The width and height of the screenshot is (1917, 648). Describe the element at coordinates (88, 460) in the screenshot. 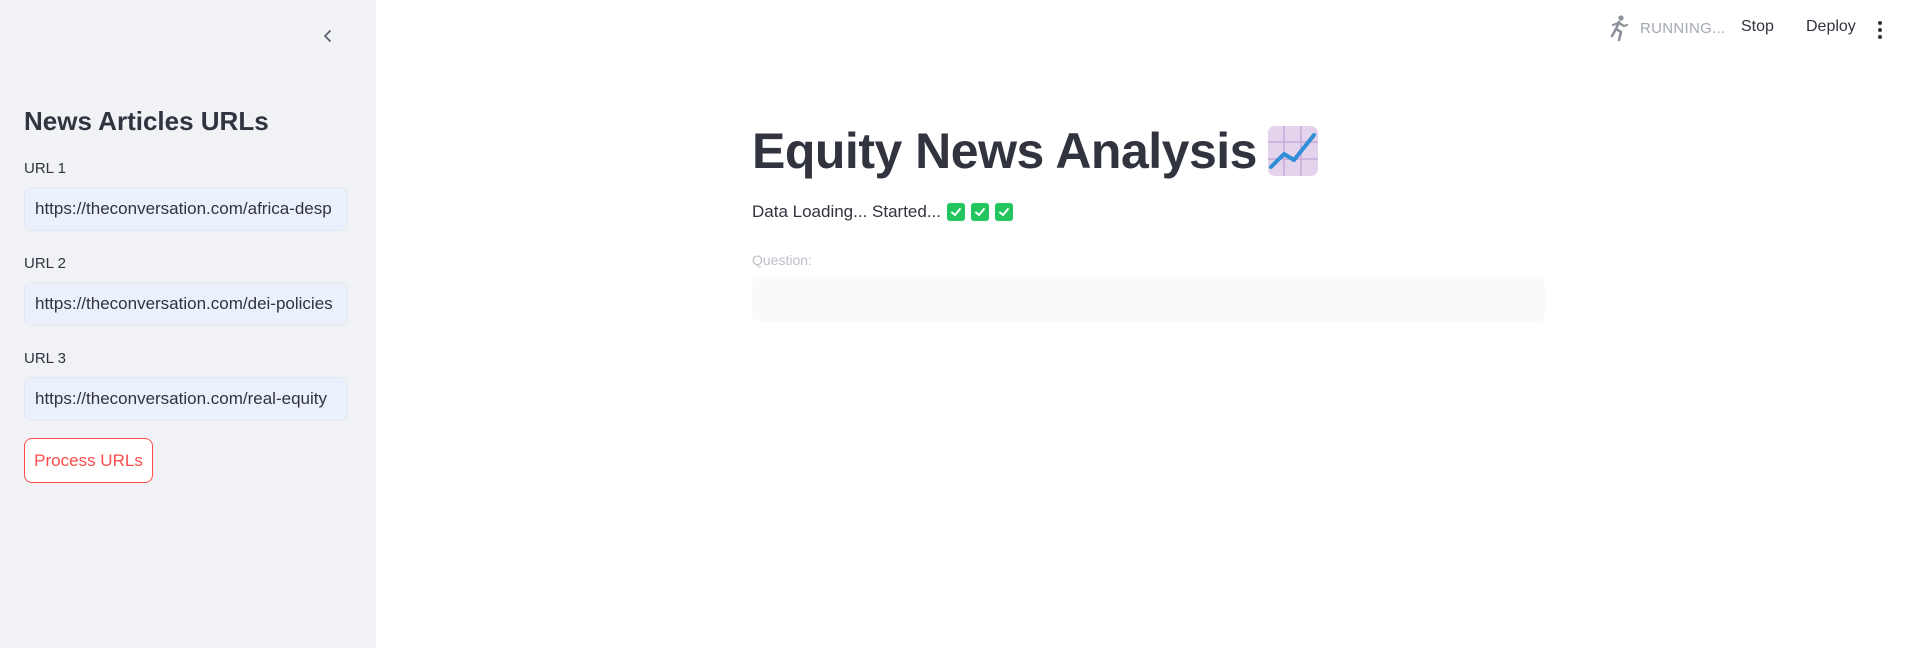

I see `process-urls-button: Process URLs` at that location.